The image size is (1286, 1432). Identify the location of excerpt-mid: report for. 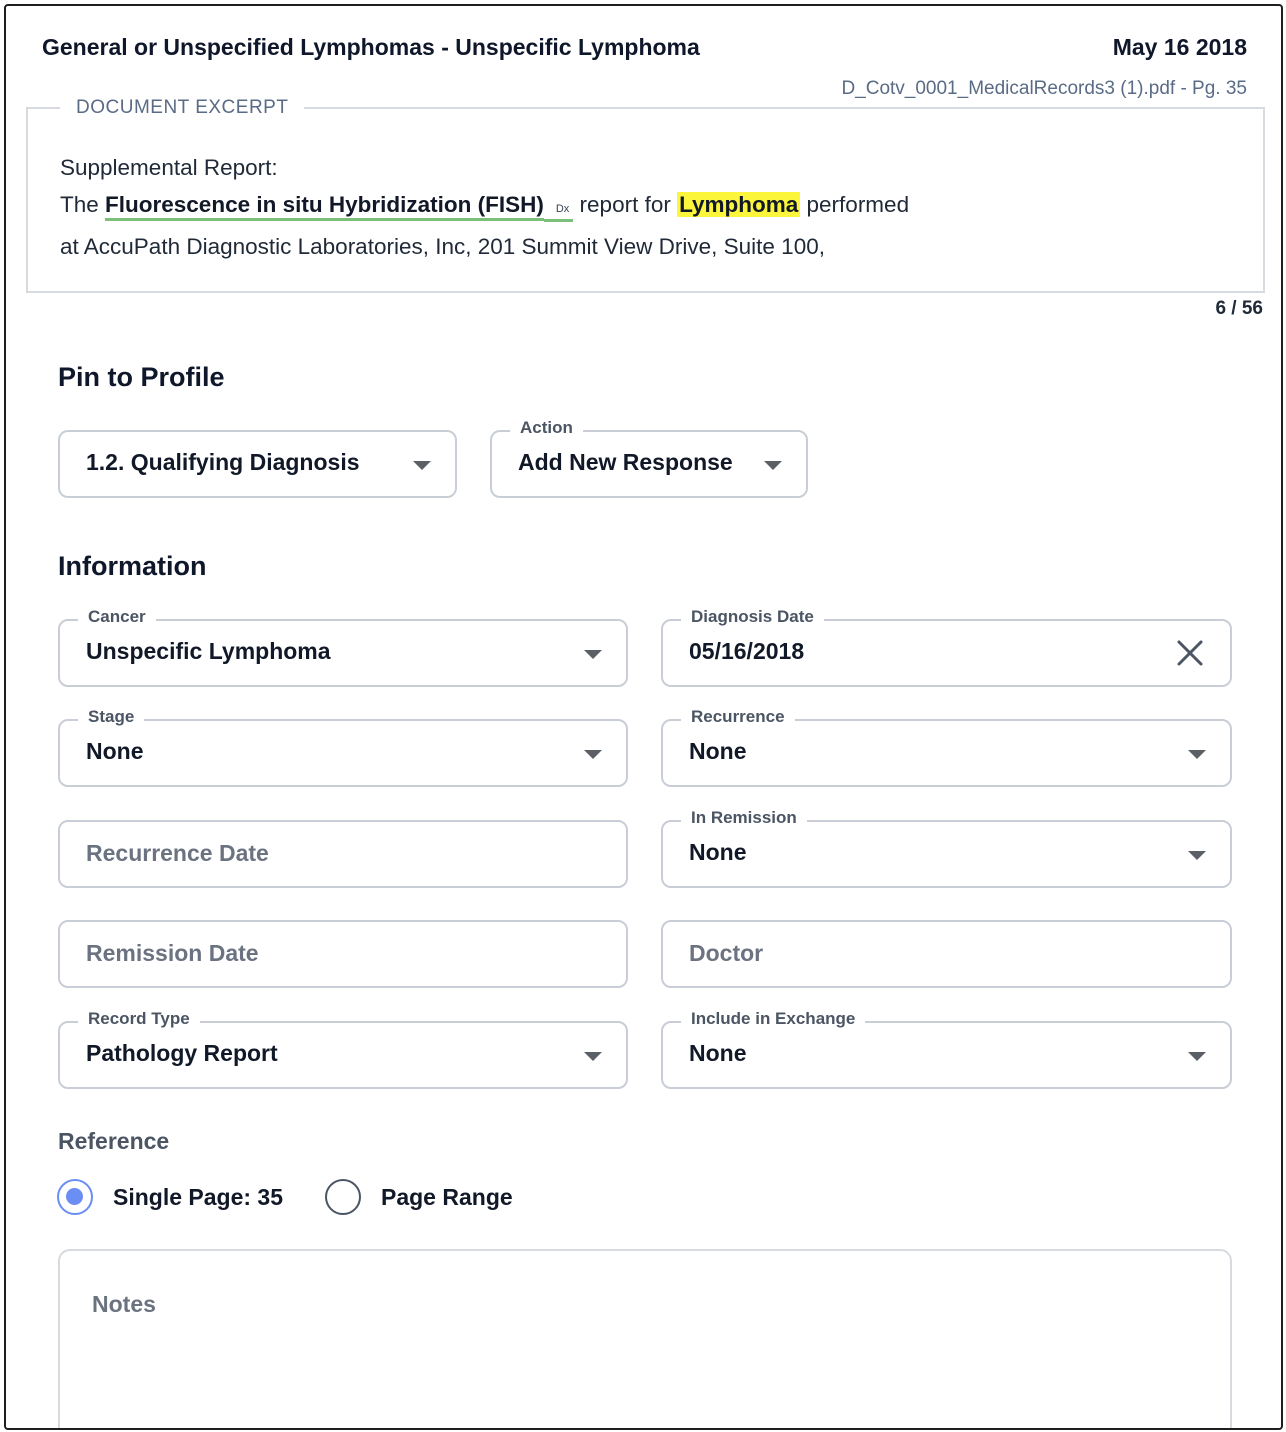
(625, 204).